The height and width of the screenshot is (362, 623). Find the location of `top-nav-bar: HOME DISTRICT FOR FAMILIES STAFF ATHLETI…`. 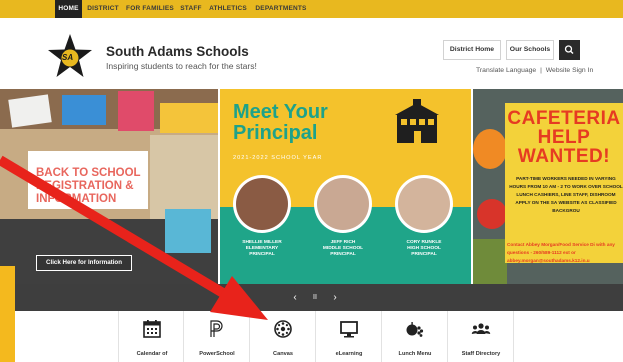

top-nav-bar: HOME DISTRICT FOR FAMILIES STAFF ATHLETI… is located at coordinates (311, 9).